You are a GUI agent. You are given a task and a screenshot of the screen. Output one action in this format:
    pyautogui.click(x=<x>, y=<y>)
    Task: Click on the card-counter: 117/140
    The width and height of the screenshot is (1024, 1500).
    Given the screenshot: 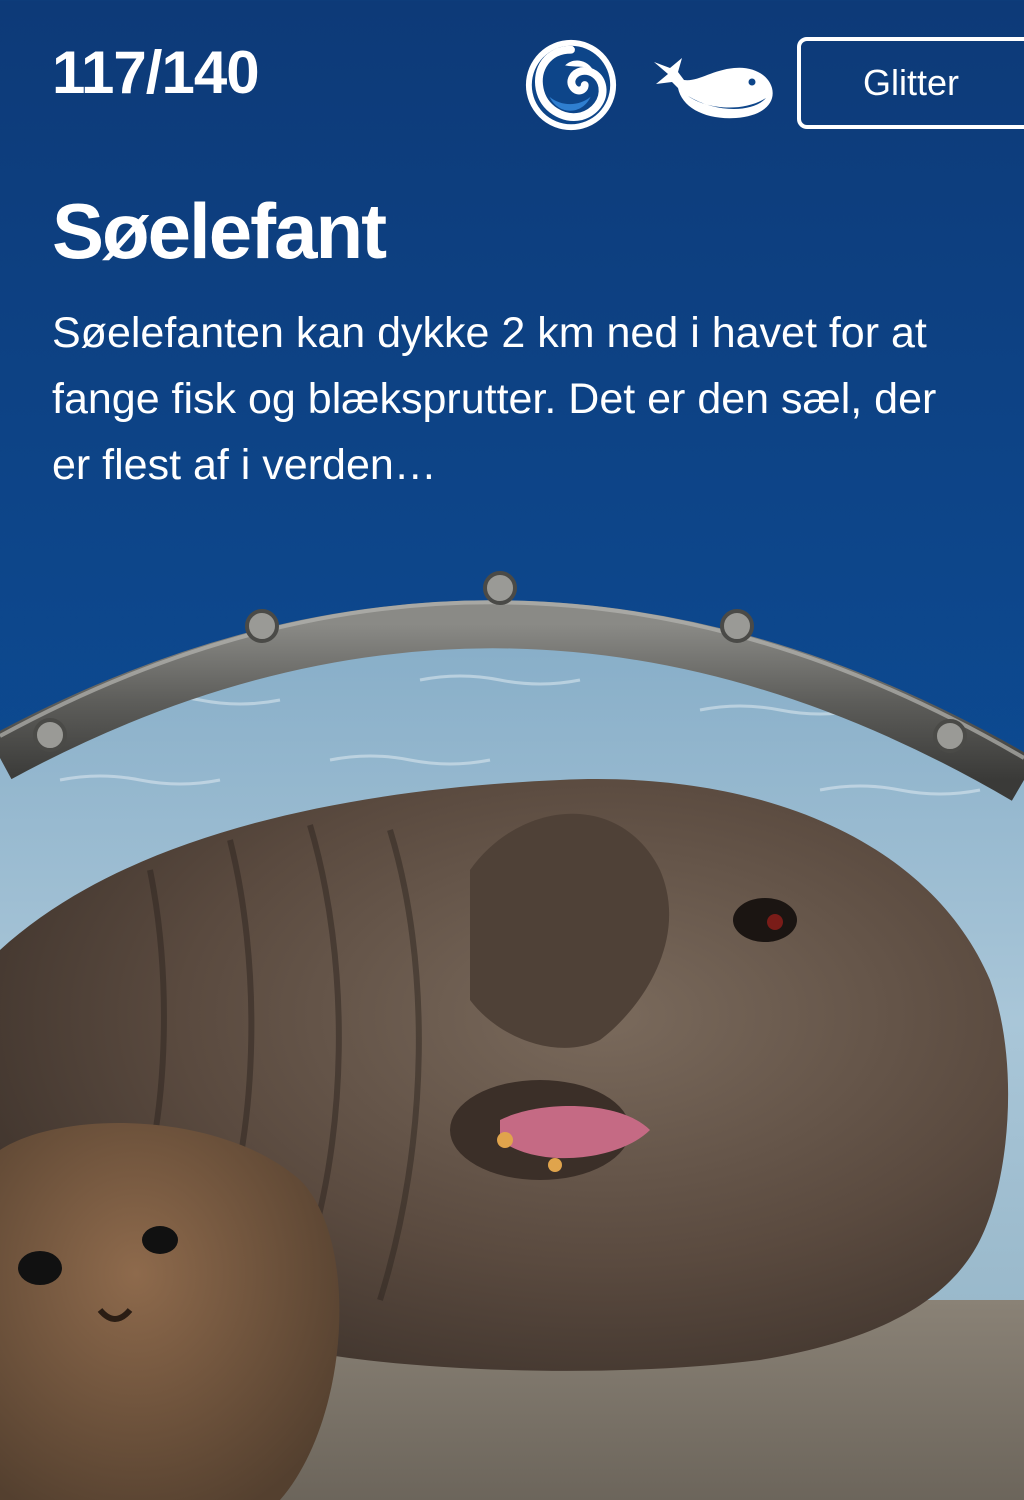 What is the action you would take?
    pyautogui.click(x=156, y=72)
    